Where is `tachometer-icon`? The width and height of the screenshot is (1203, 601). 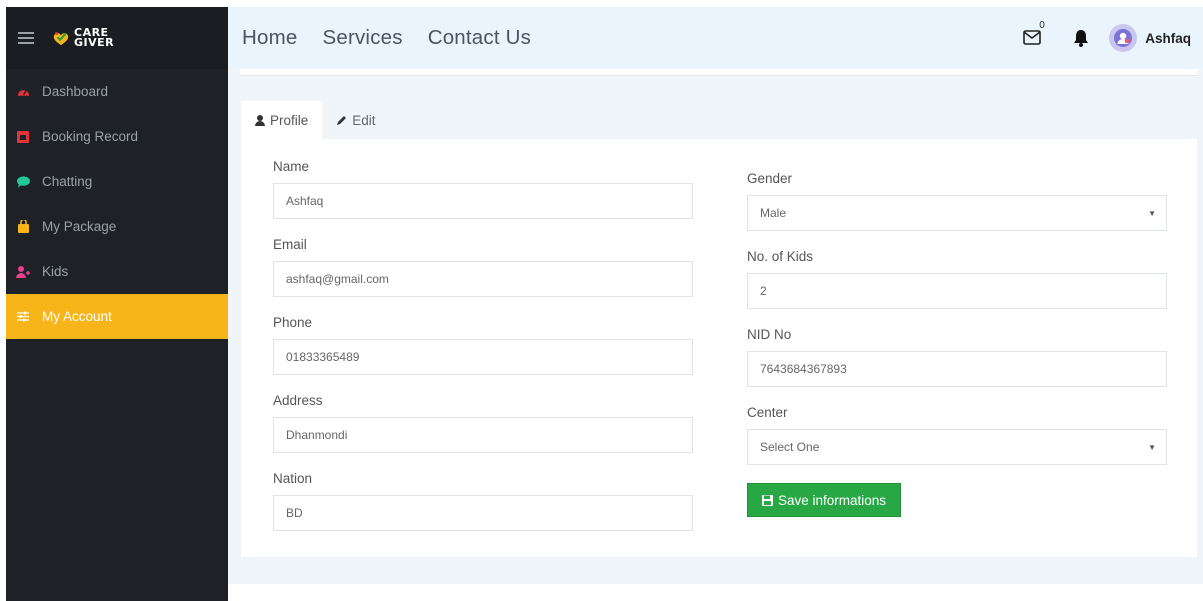
tachometer-icon is located at coordinates (23, 92).